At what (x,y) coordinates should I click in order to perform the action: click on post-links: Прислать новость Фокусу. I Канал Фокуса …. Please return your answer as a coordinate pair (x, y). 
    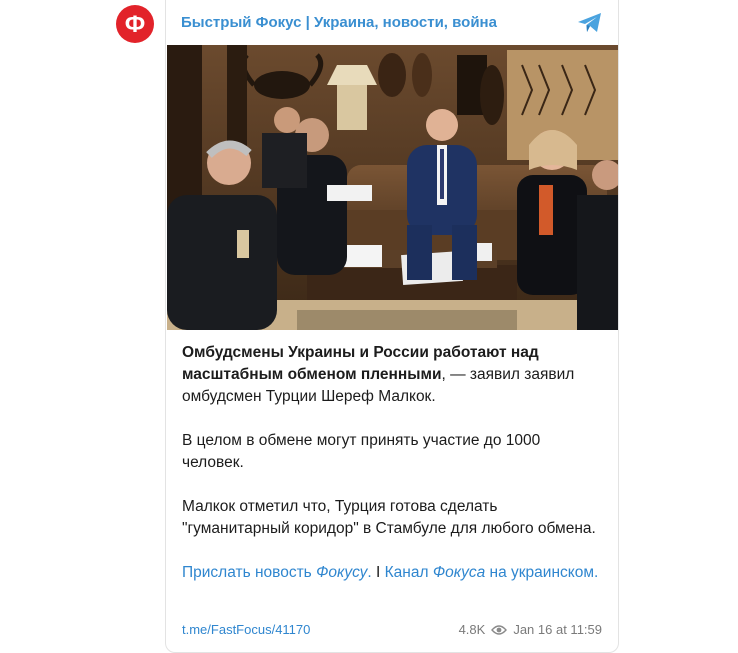
    Looking at the image, I should click on (392, 573).